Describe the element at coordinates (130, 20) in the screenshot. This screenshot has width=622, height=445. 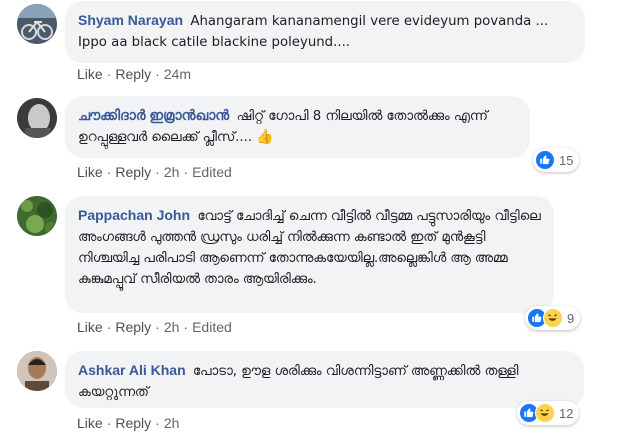
I see `comment-author: Shyam Narayan` at that location.